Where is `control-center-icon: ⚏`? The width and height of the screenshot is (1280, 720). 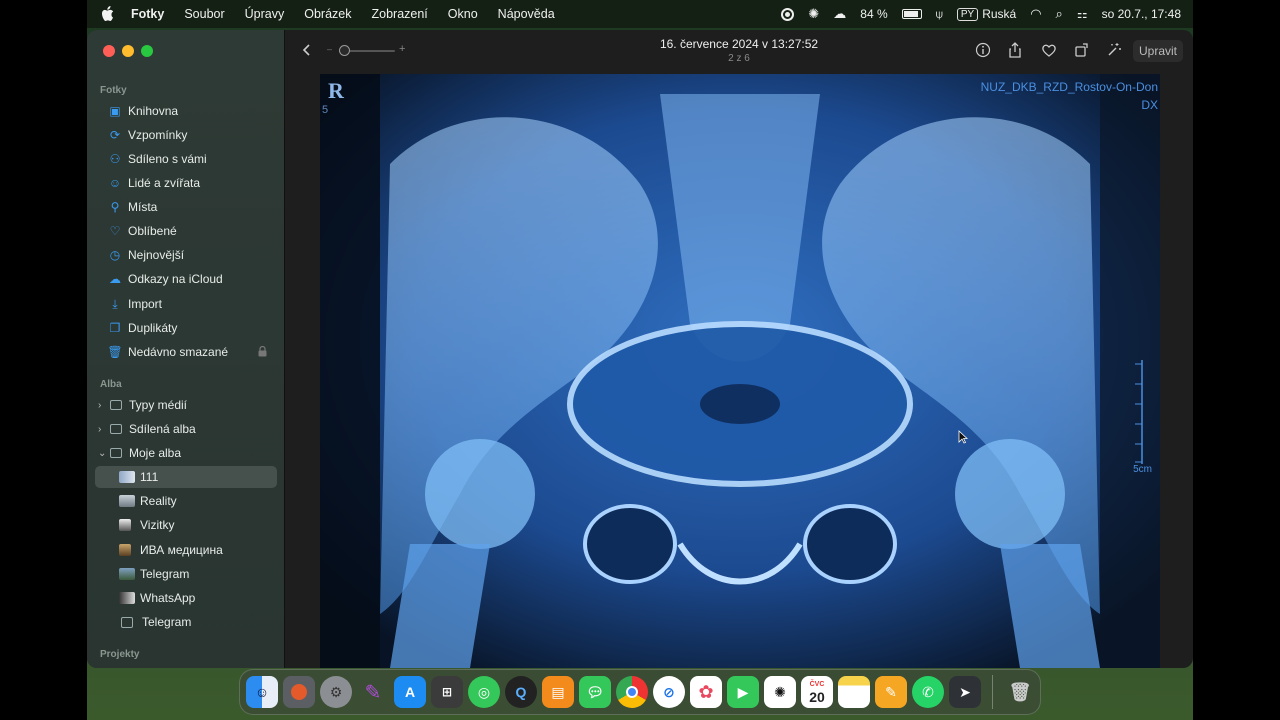
control-center-icon: ⚏ is located at coordinates (1082, 14).